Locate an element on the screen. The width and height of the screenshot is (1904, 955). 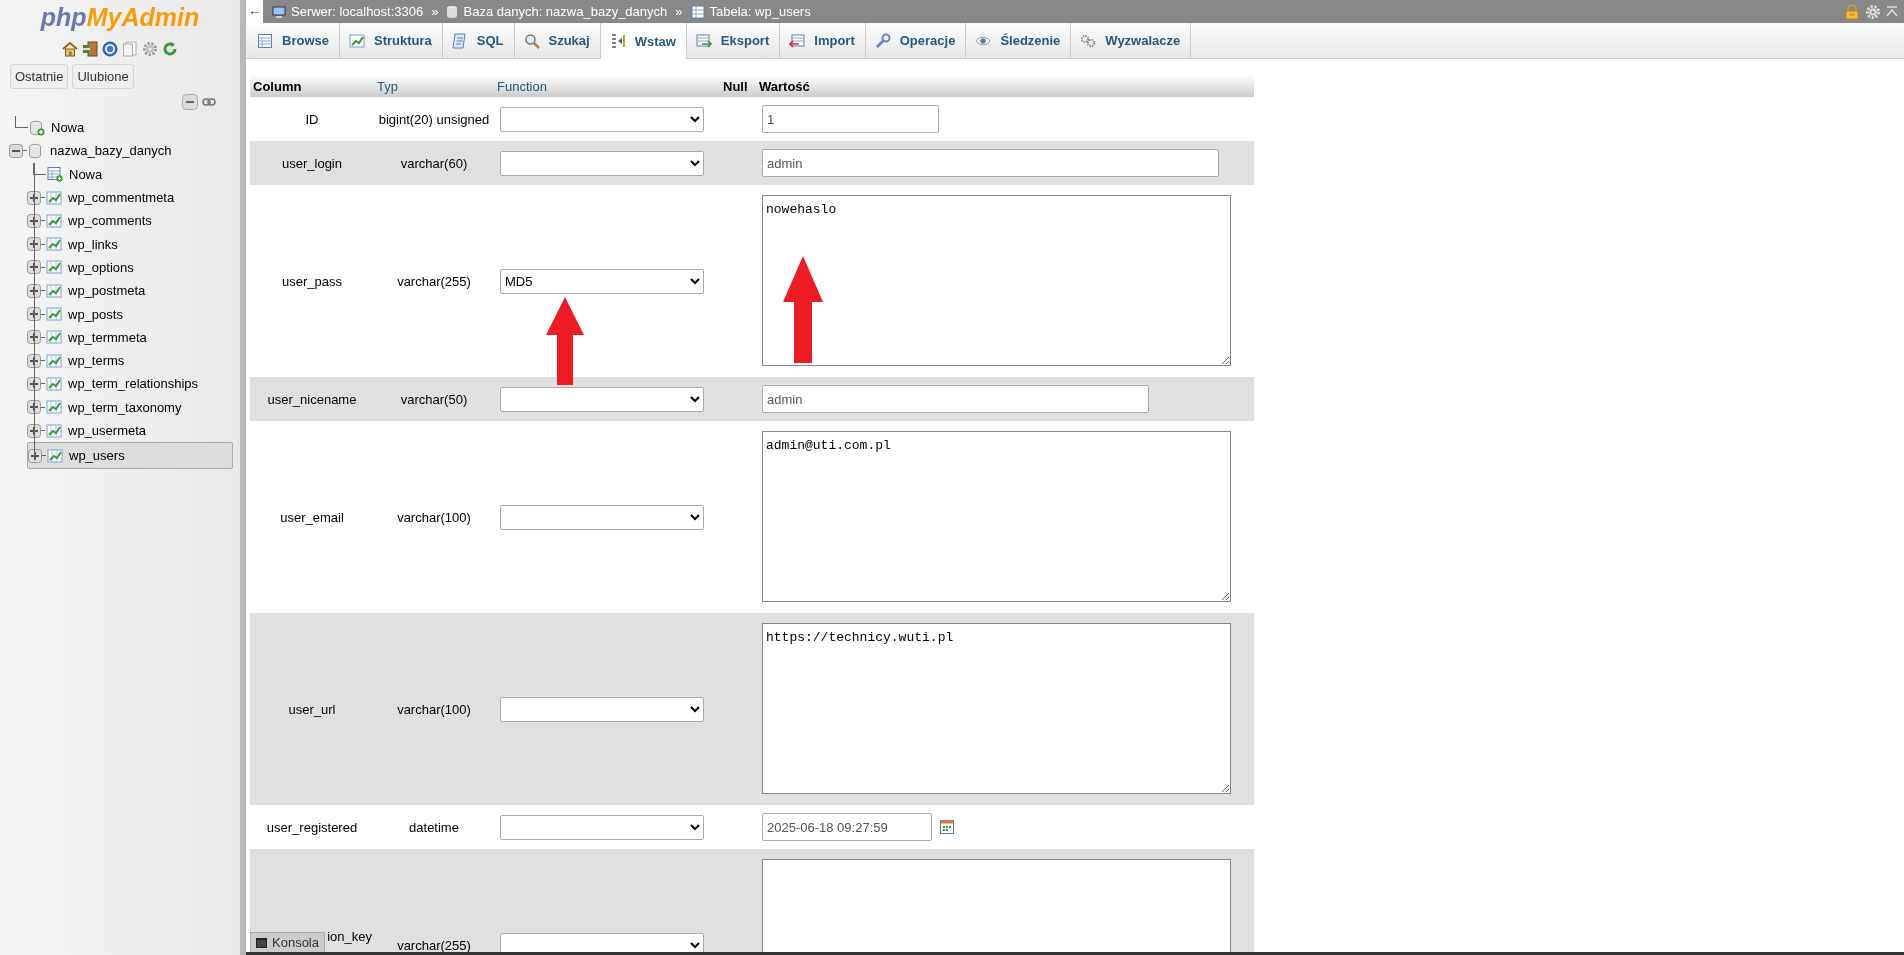
column-type: varchar(60) is located at coordinates (434, 163).